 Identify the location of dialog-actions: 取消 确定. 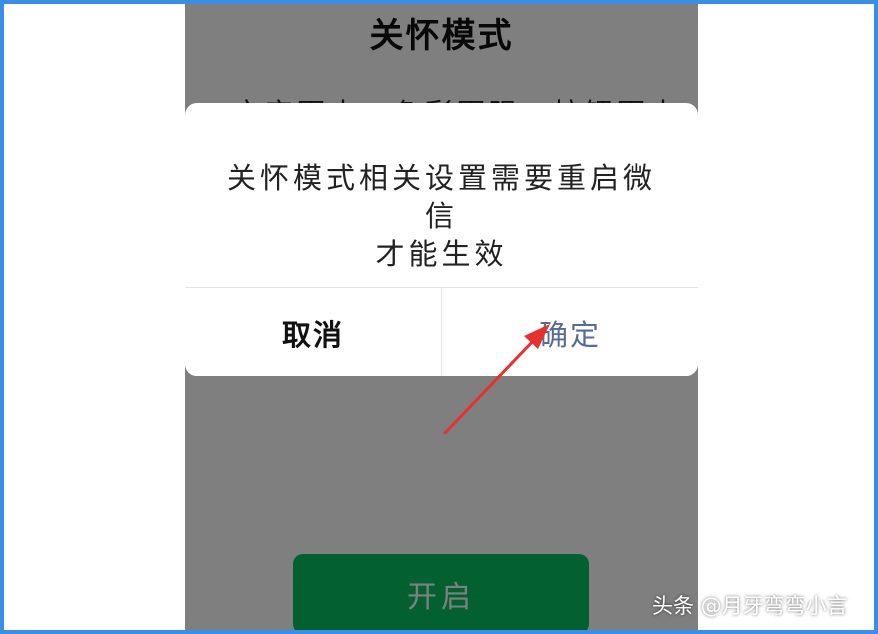
(441, 331).